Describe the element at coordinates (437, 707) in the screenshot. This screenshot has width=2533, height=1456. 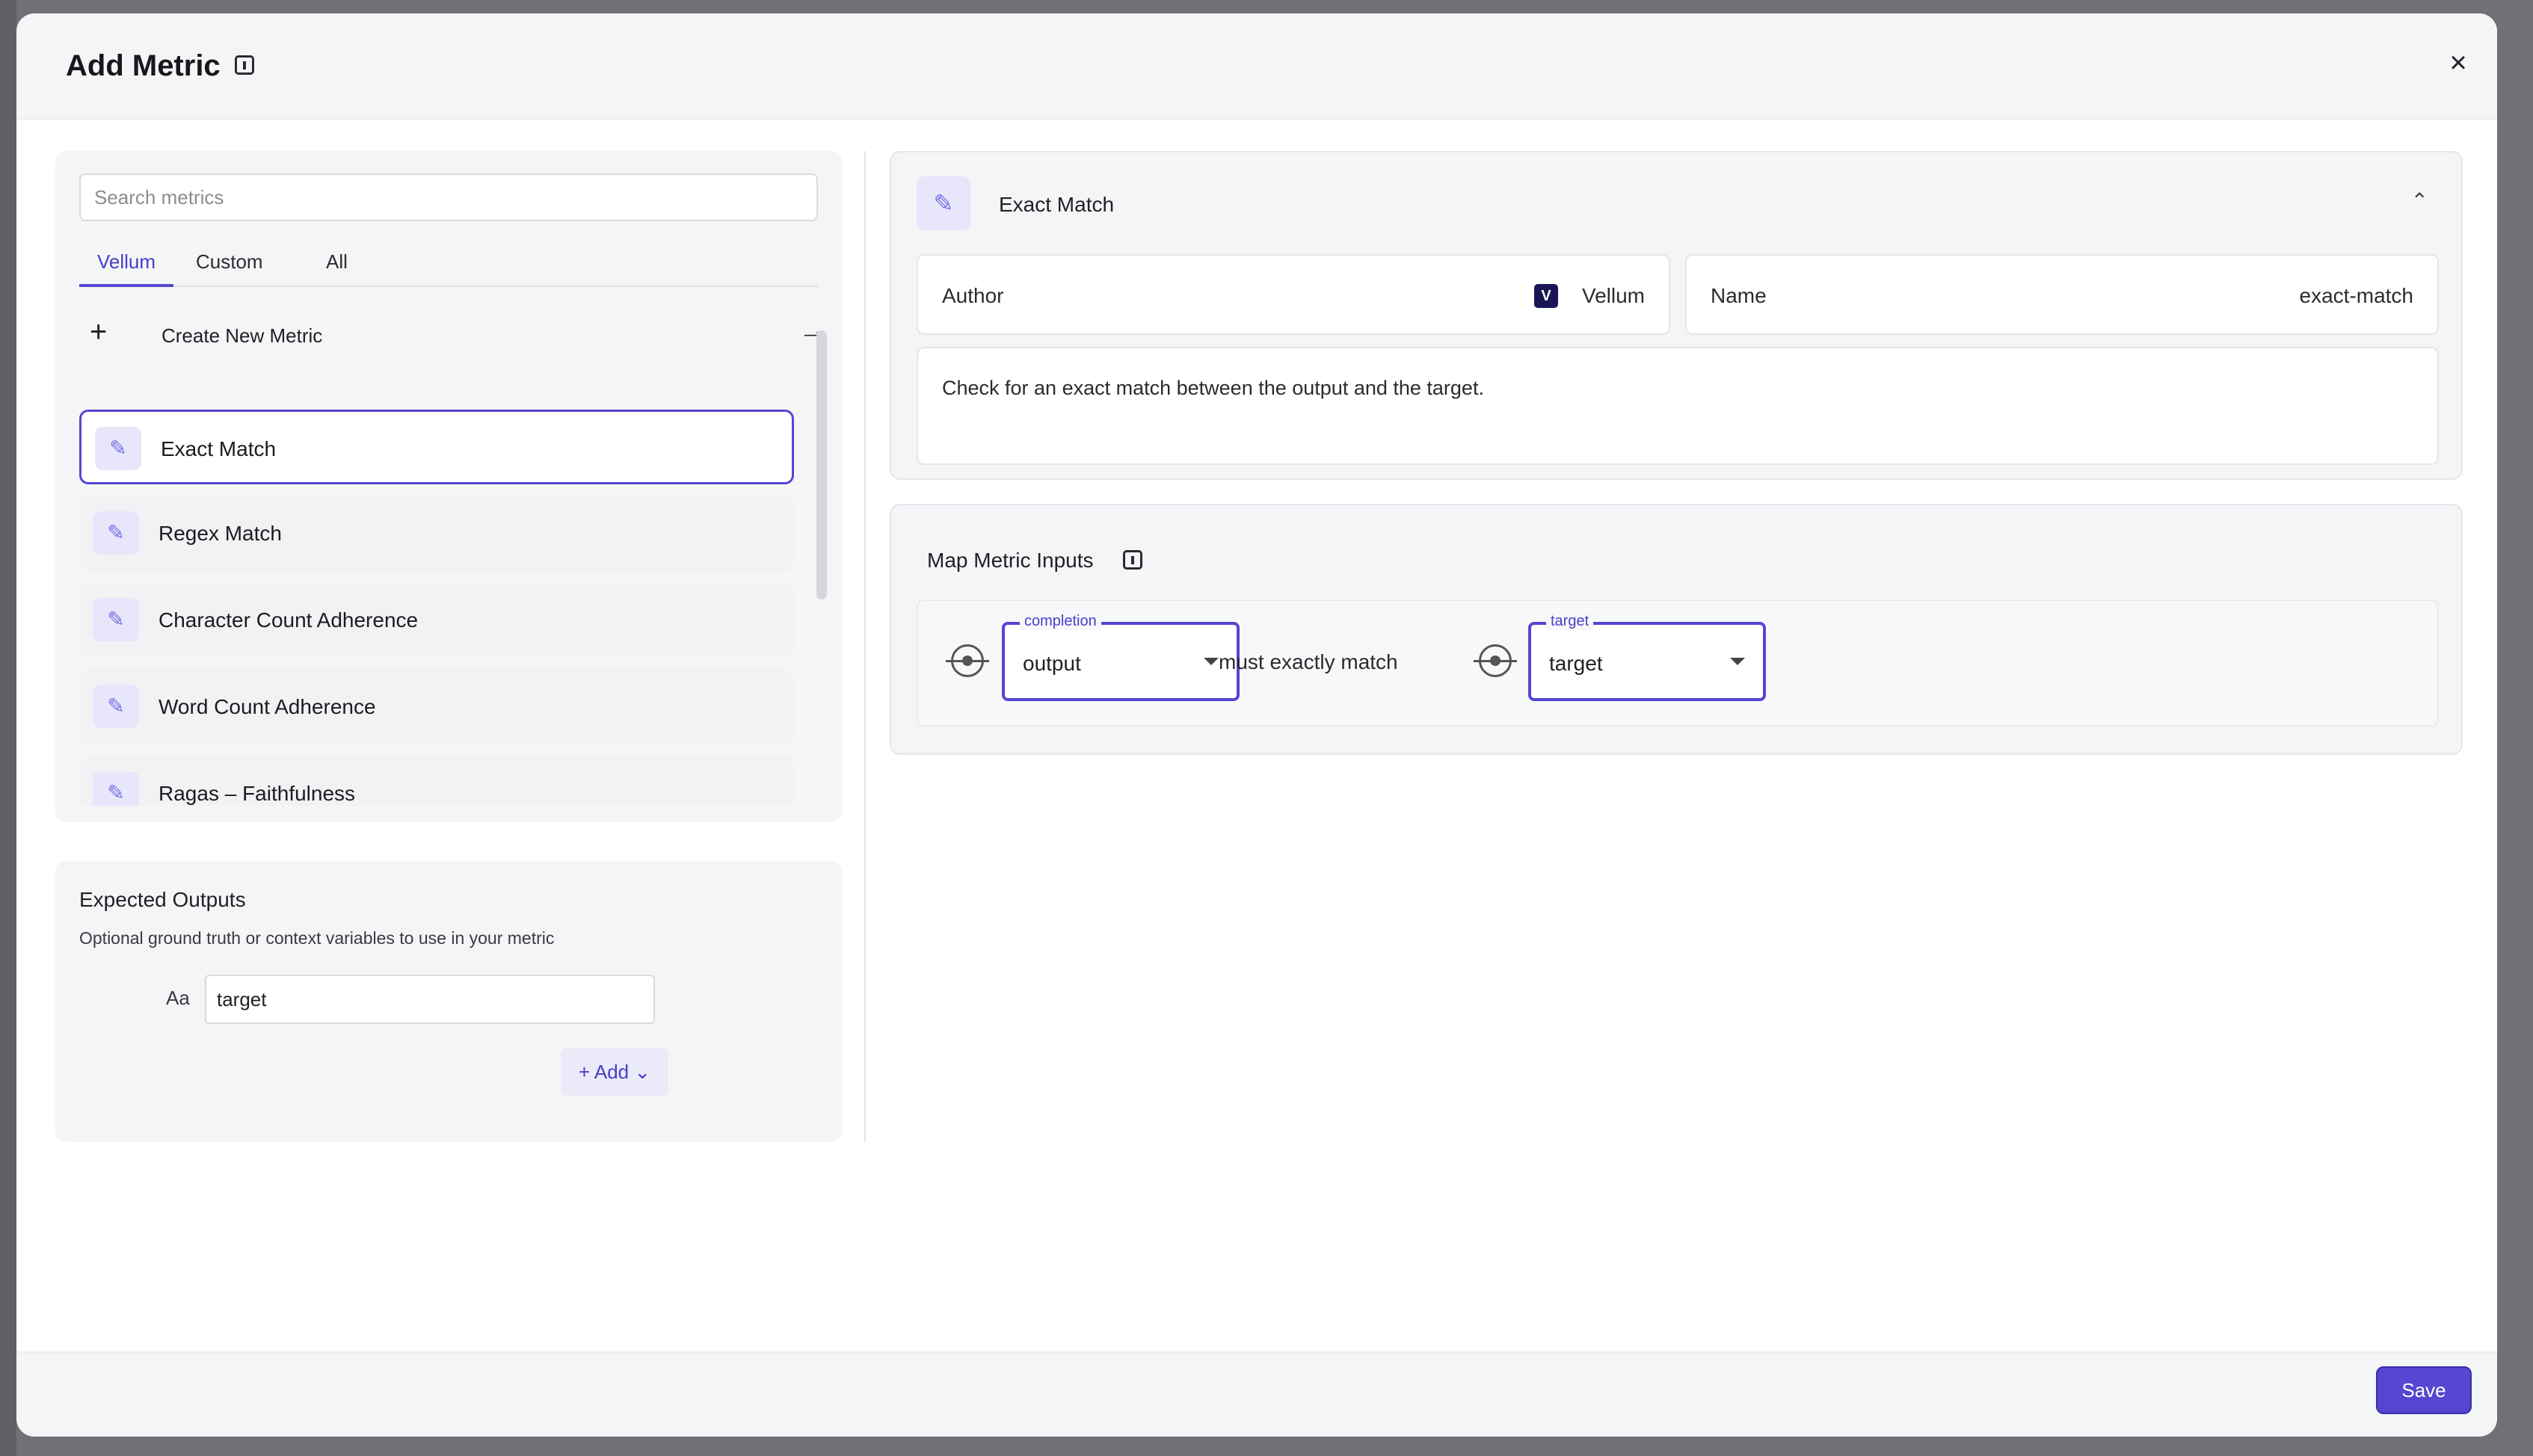
I see `metric-item-word-count-adherence: ✎ Word Count Adherence` at that location.